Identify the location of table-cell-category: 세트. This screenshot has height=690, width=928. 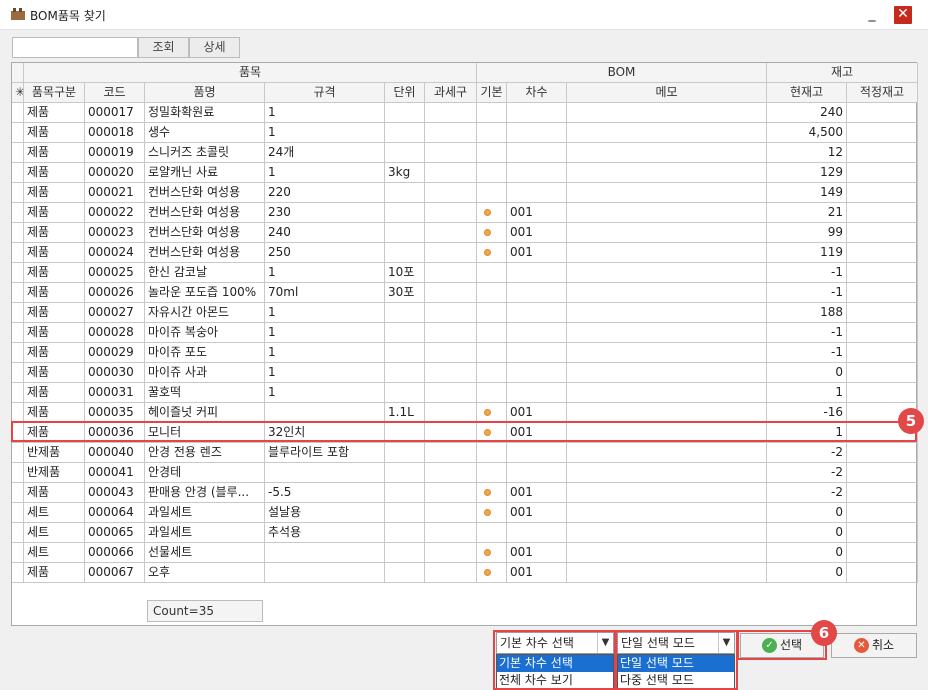
(54, 553).